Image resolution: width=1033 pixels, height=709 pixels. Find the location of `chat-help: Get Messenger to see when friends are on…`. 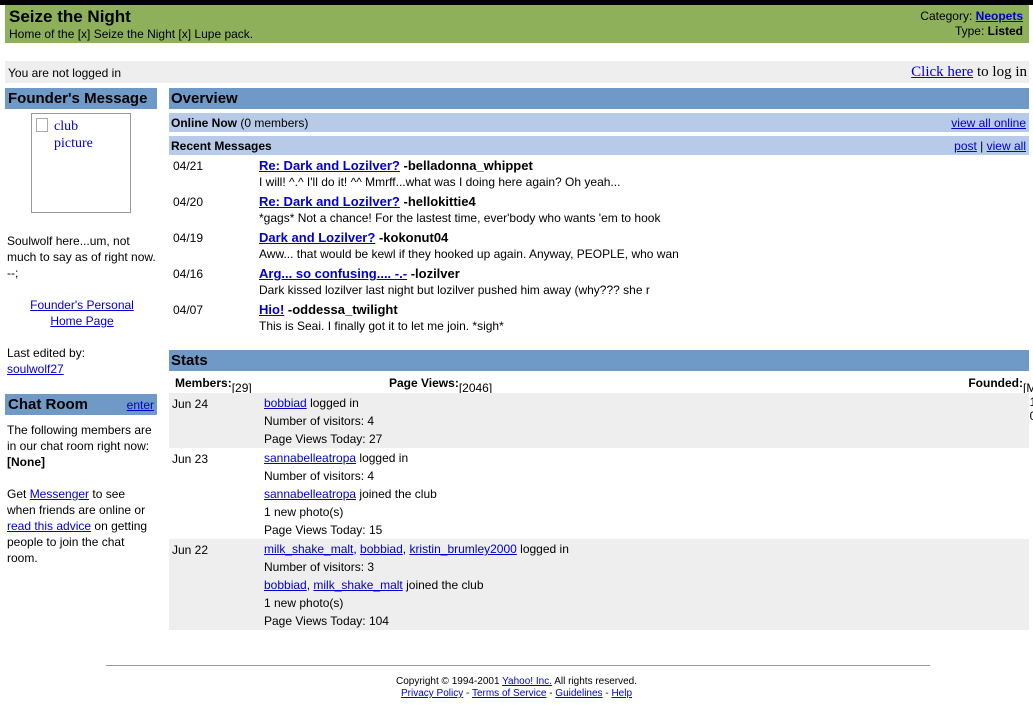

chat-help: Get Messenger to see when friends are on… is located at coordinates (82, 526).